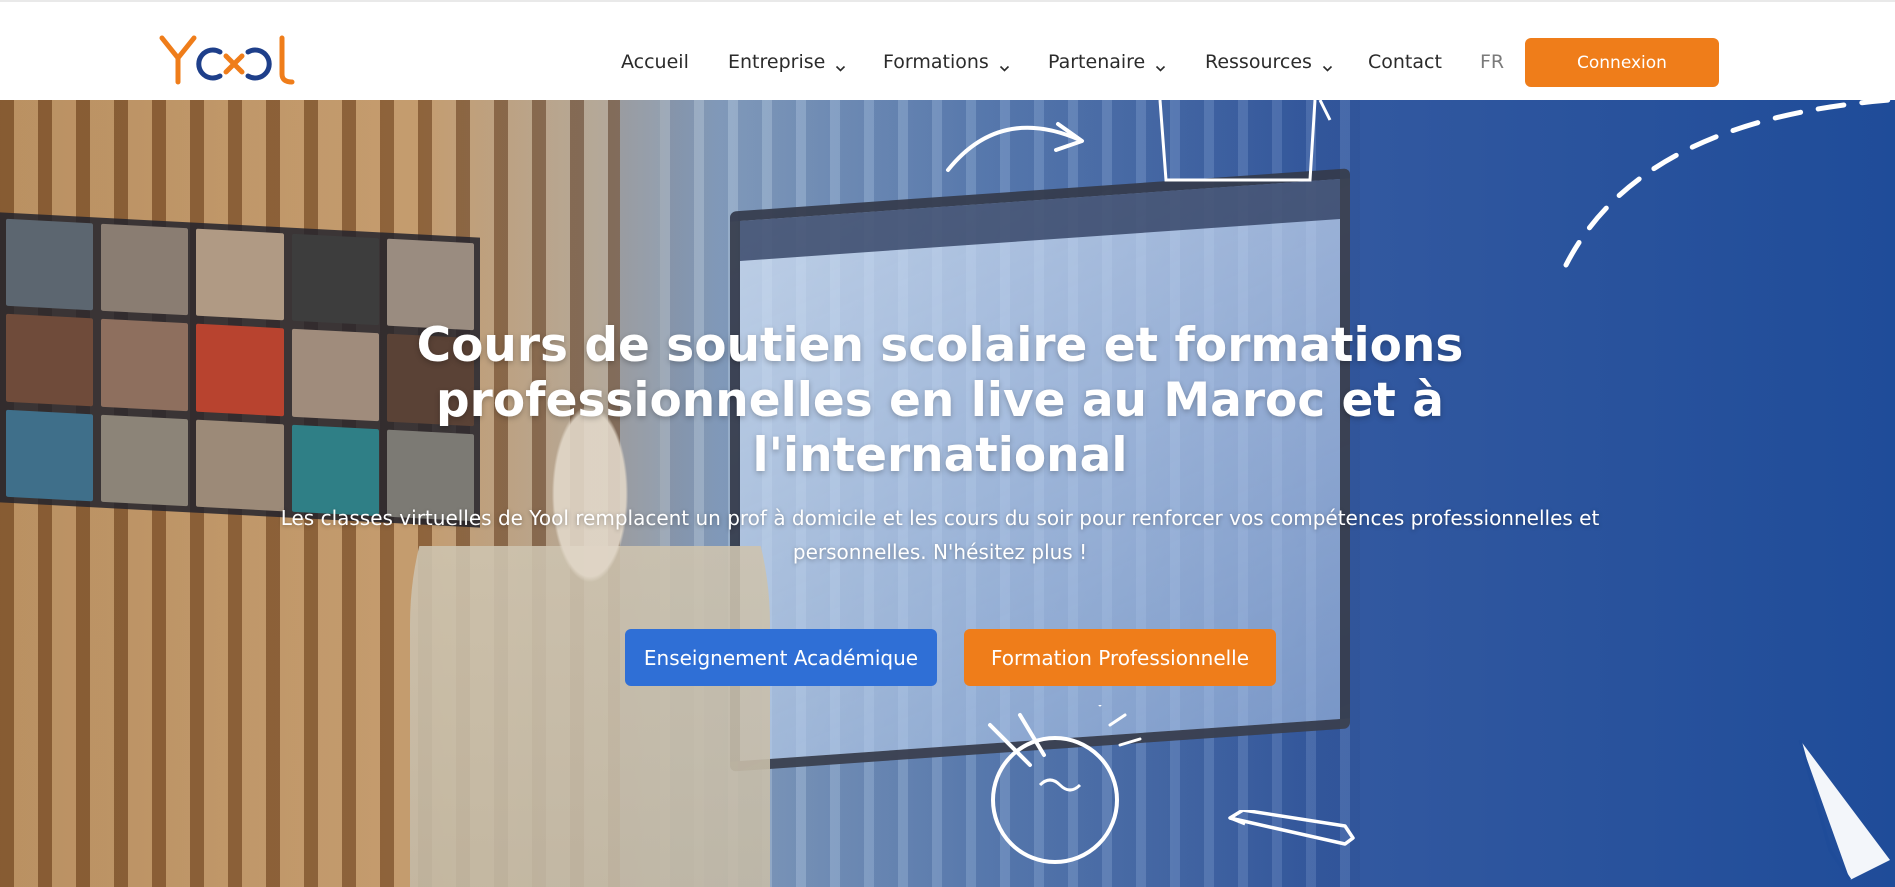  I want to click on professional-training-button: Formation Professionnelle, so click(1120, 657).